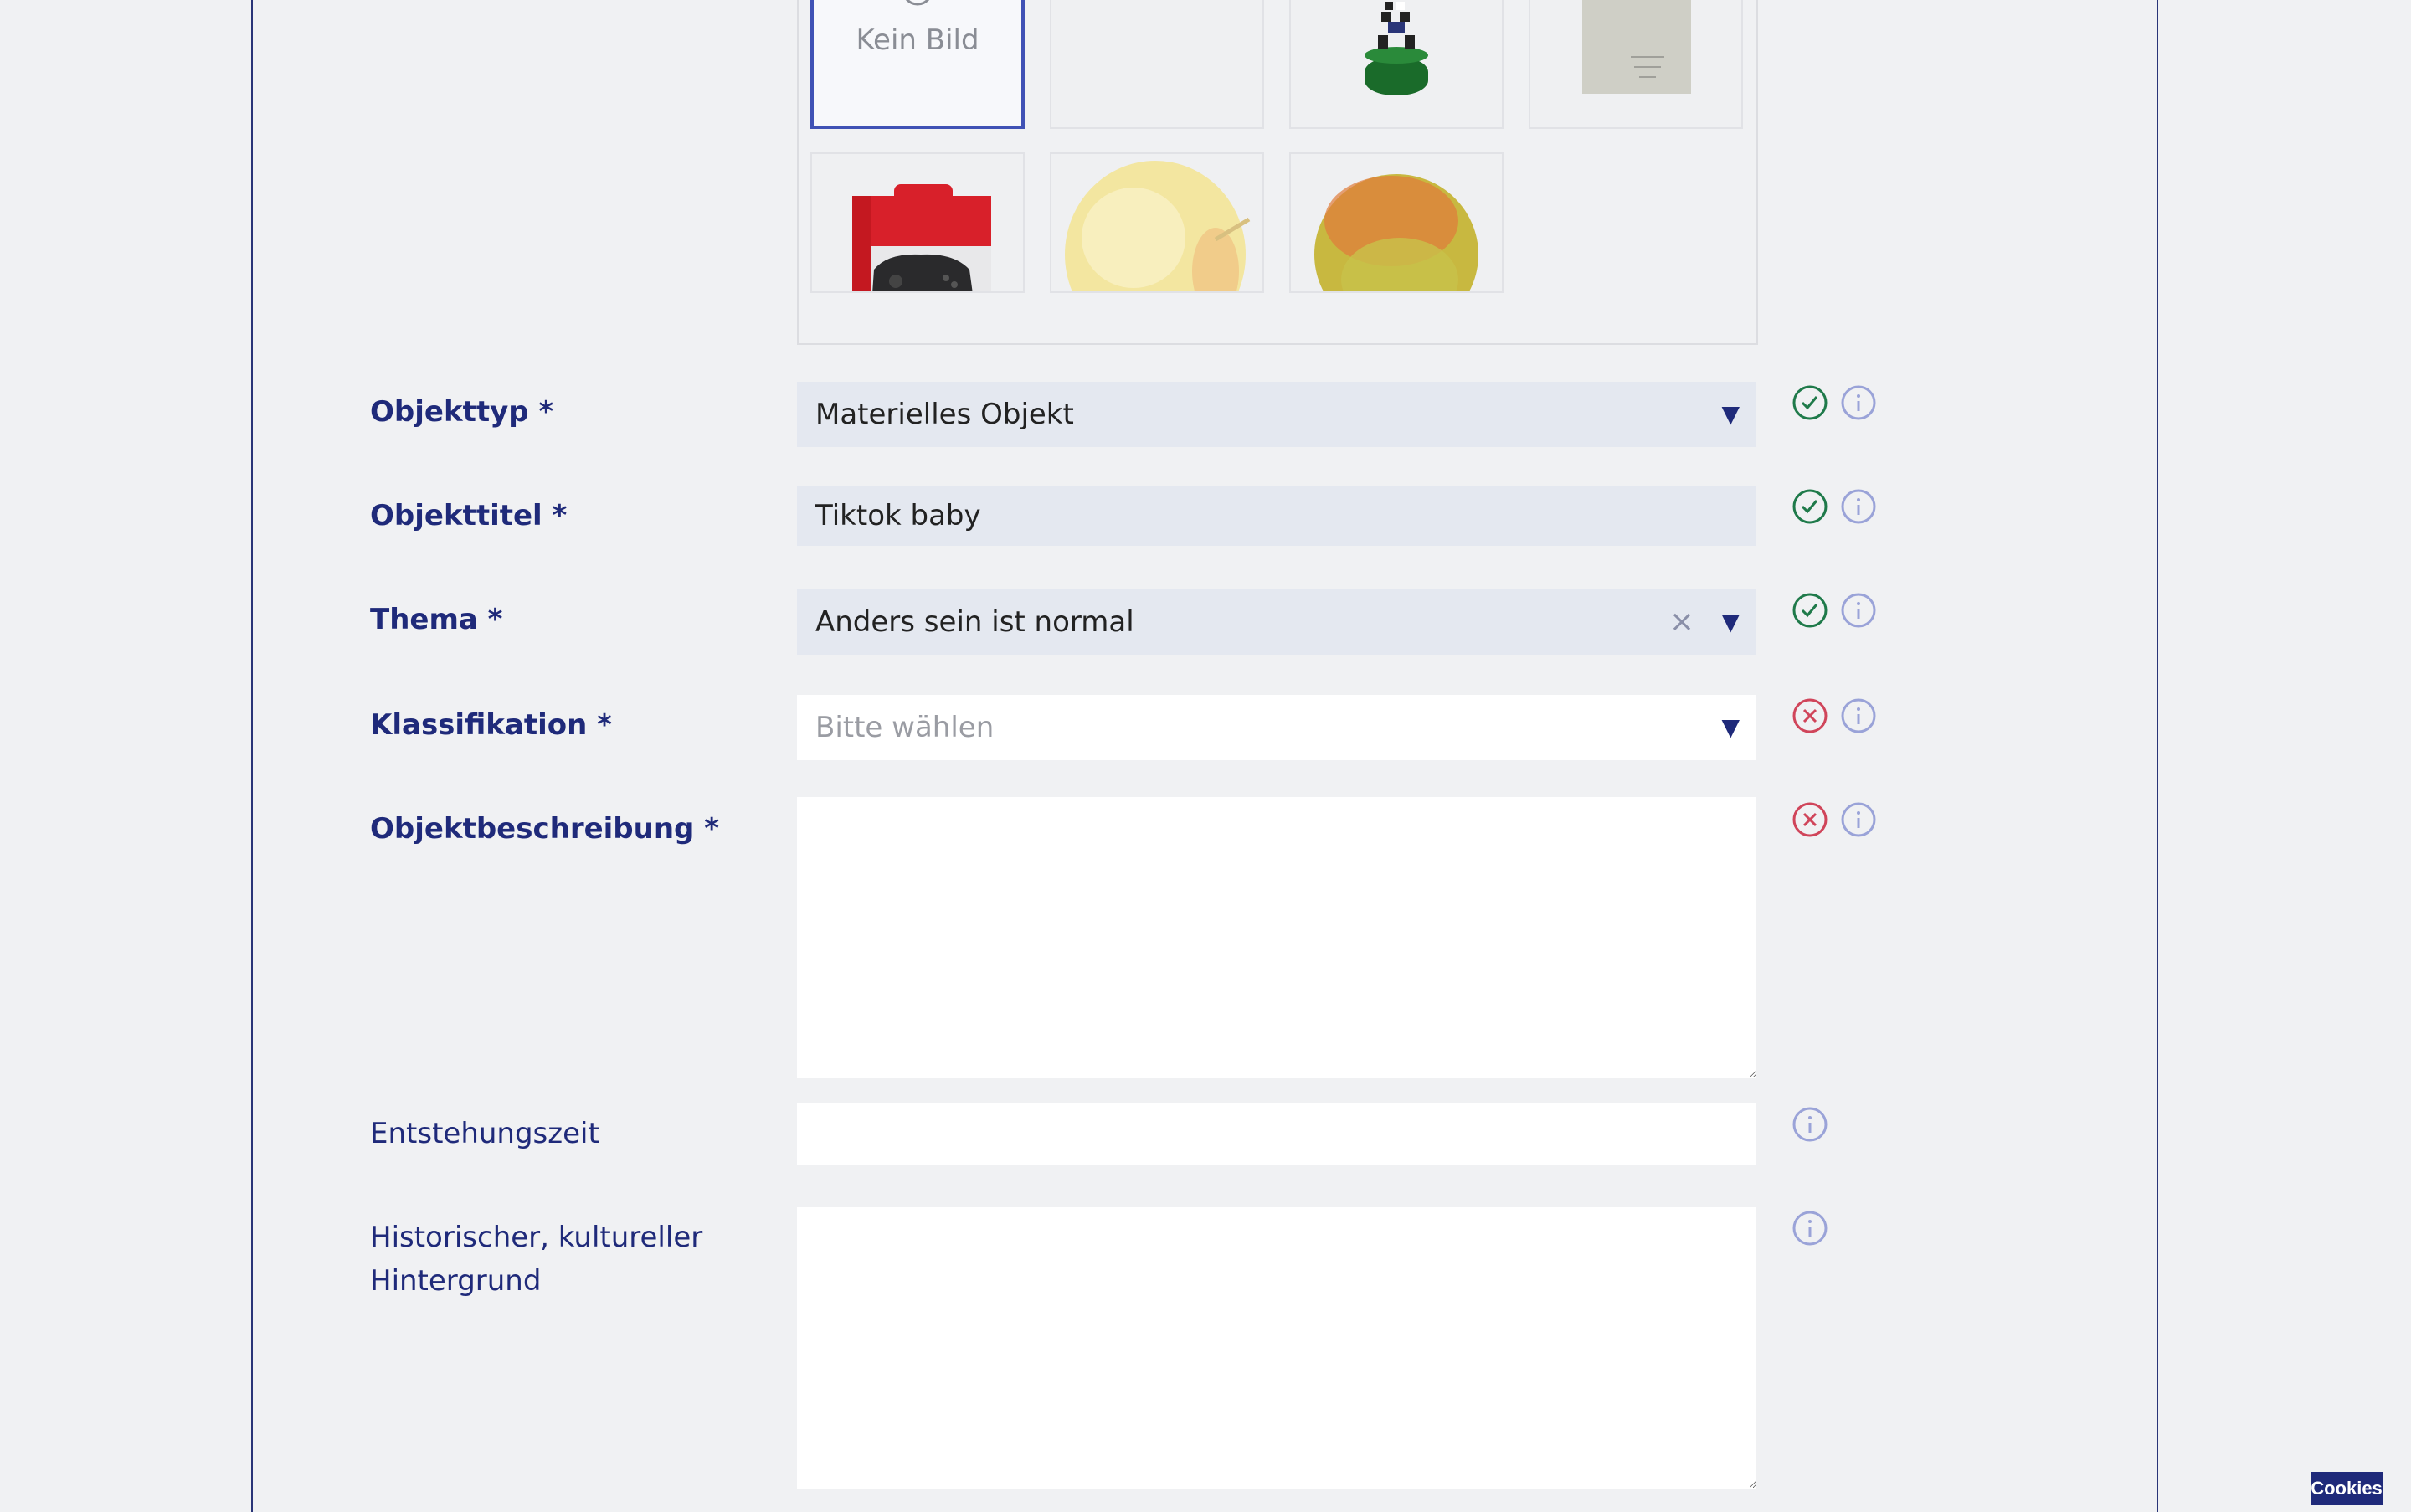 Image resolution: width=2411 pixels, height=1512 pixels. What do you see at coordinates (1276, 1134) in the screenshot?
I see `entstehungszeit-input` at bounding box center [1276, 1134].